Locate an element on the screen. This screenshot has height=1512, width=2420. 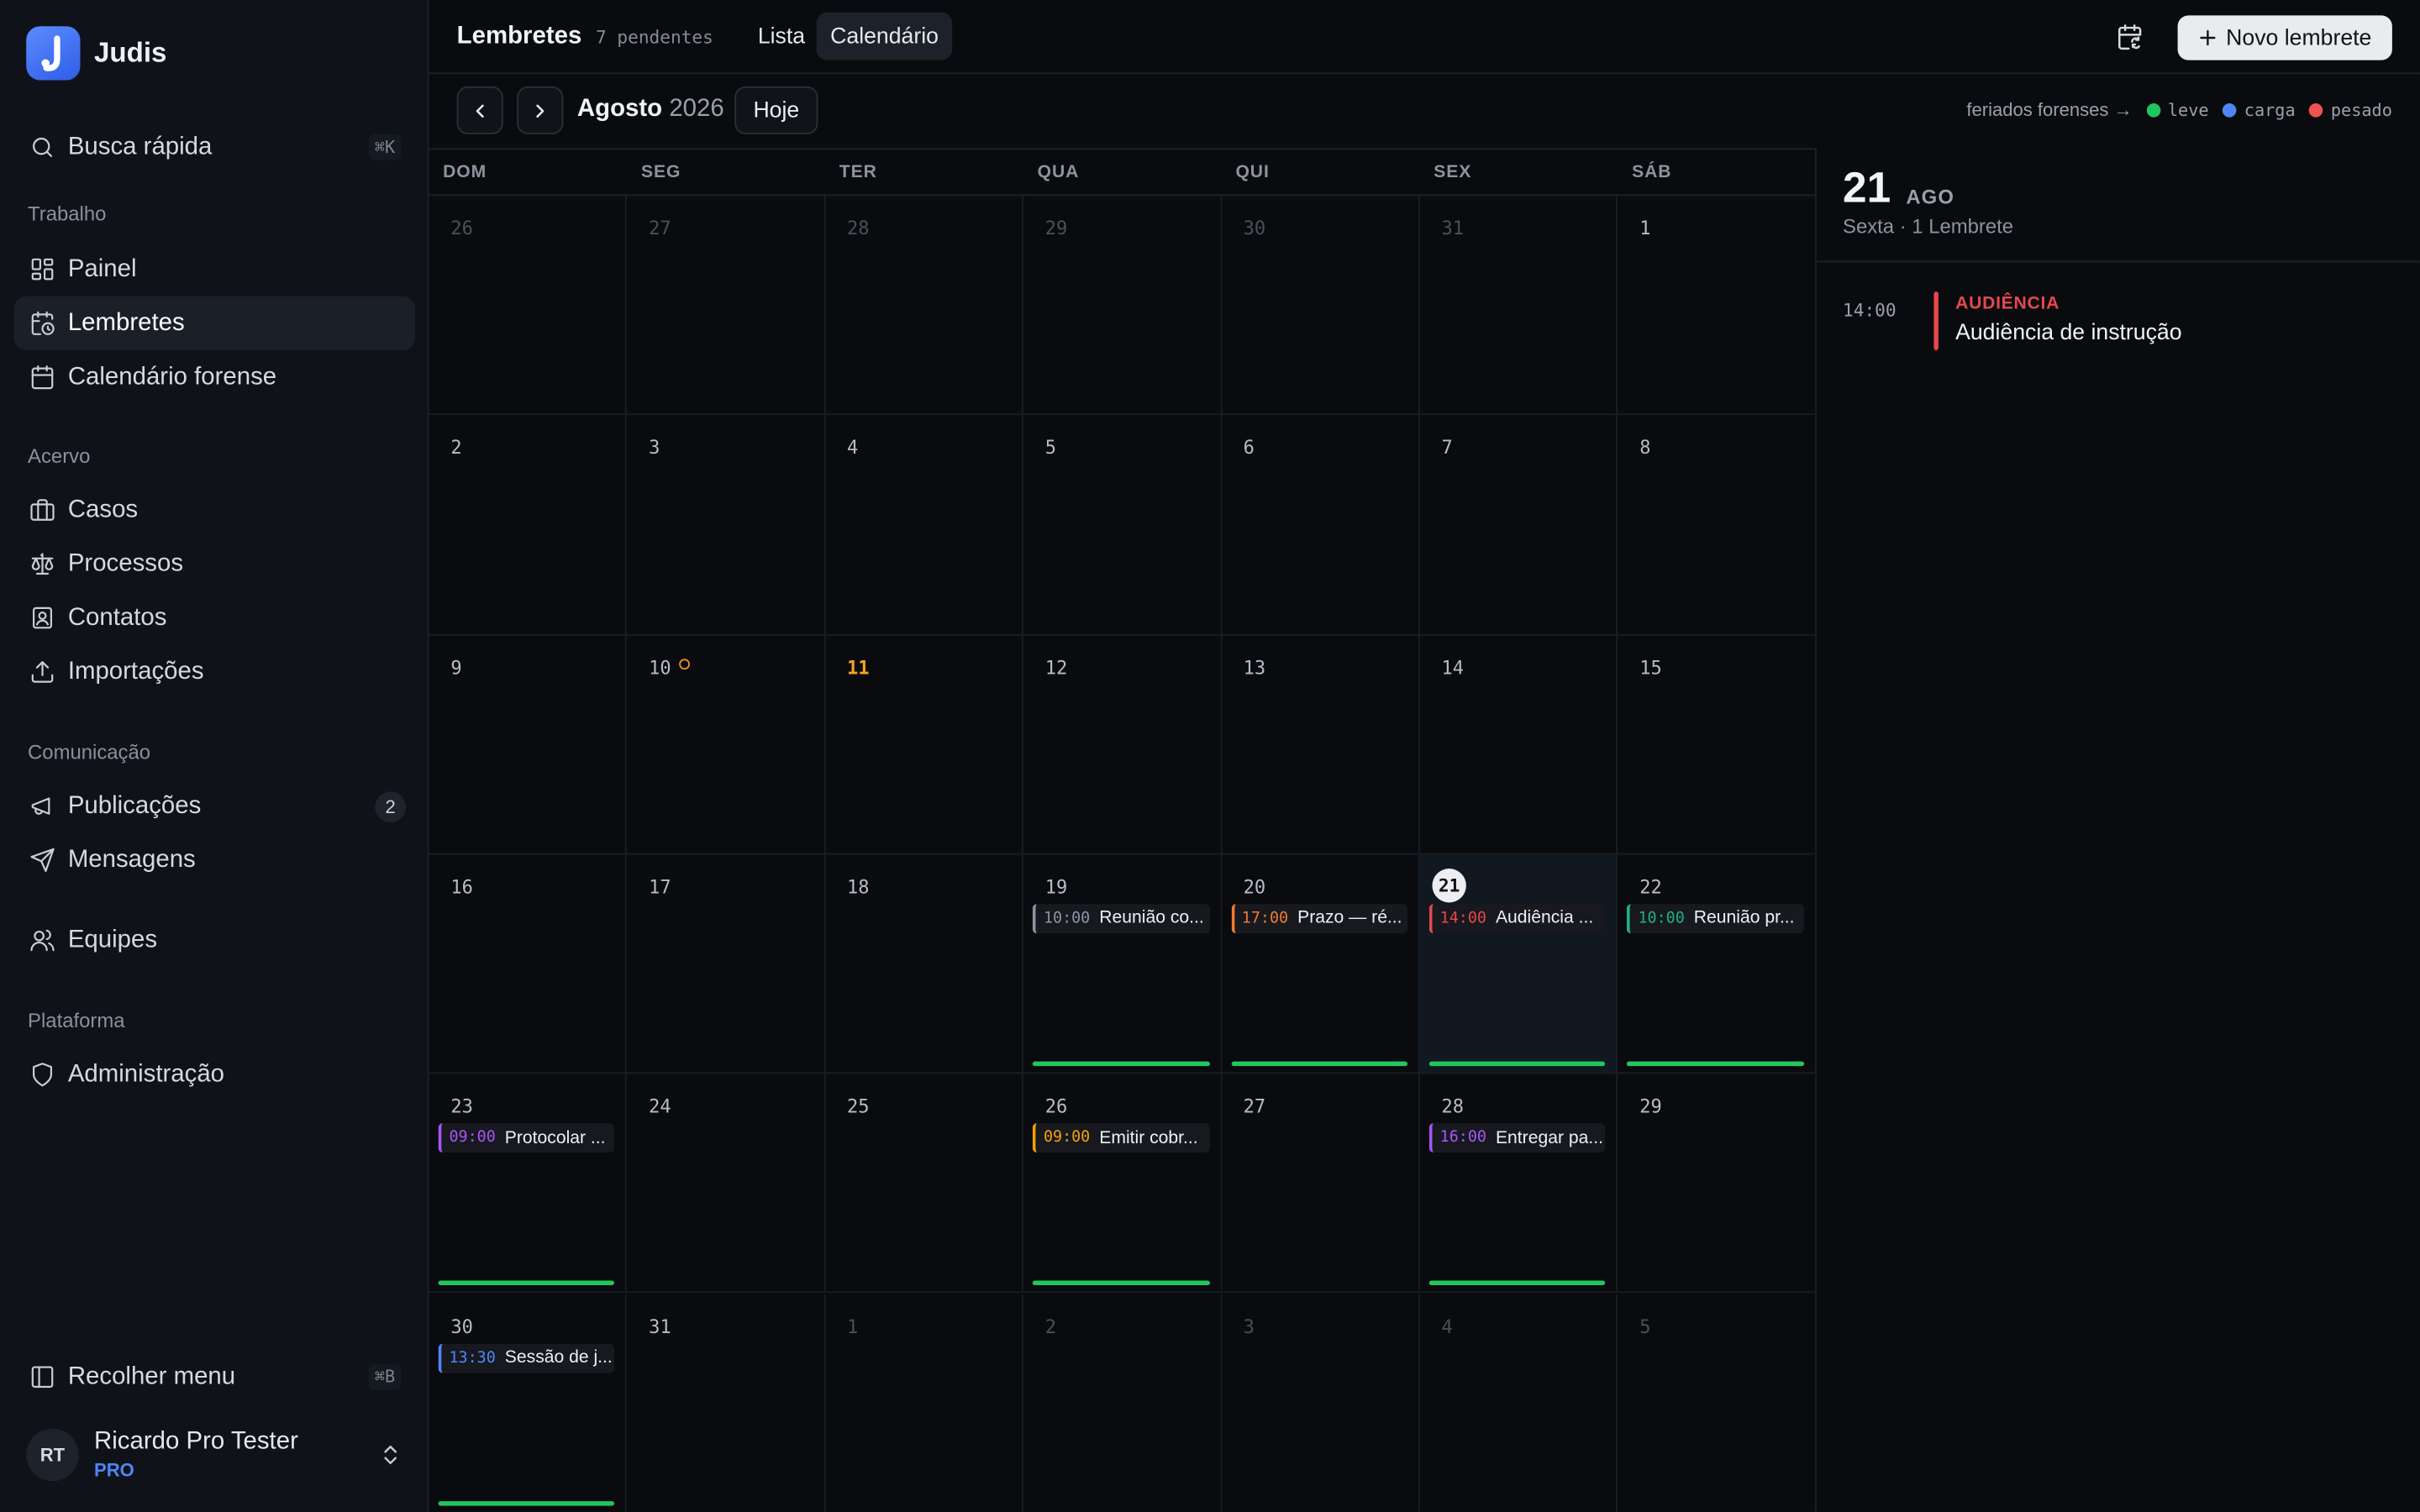
quick-search-button: Busca rápida ⌘K is located at coordinates (215, 147).